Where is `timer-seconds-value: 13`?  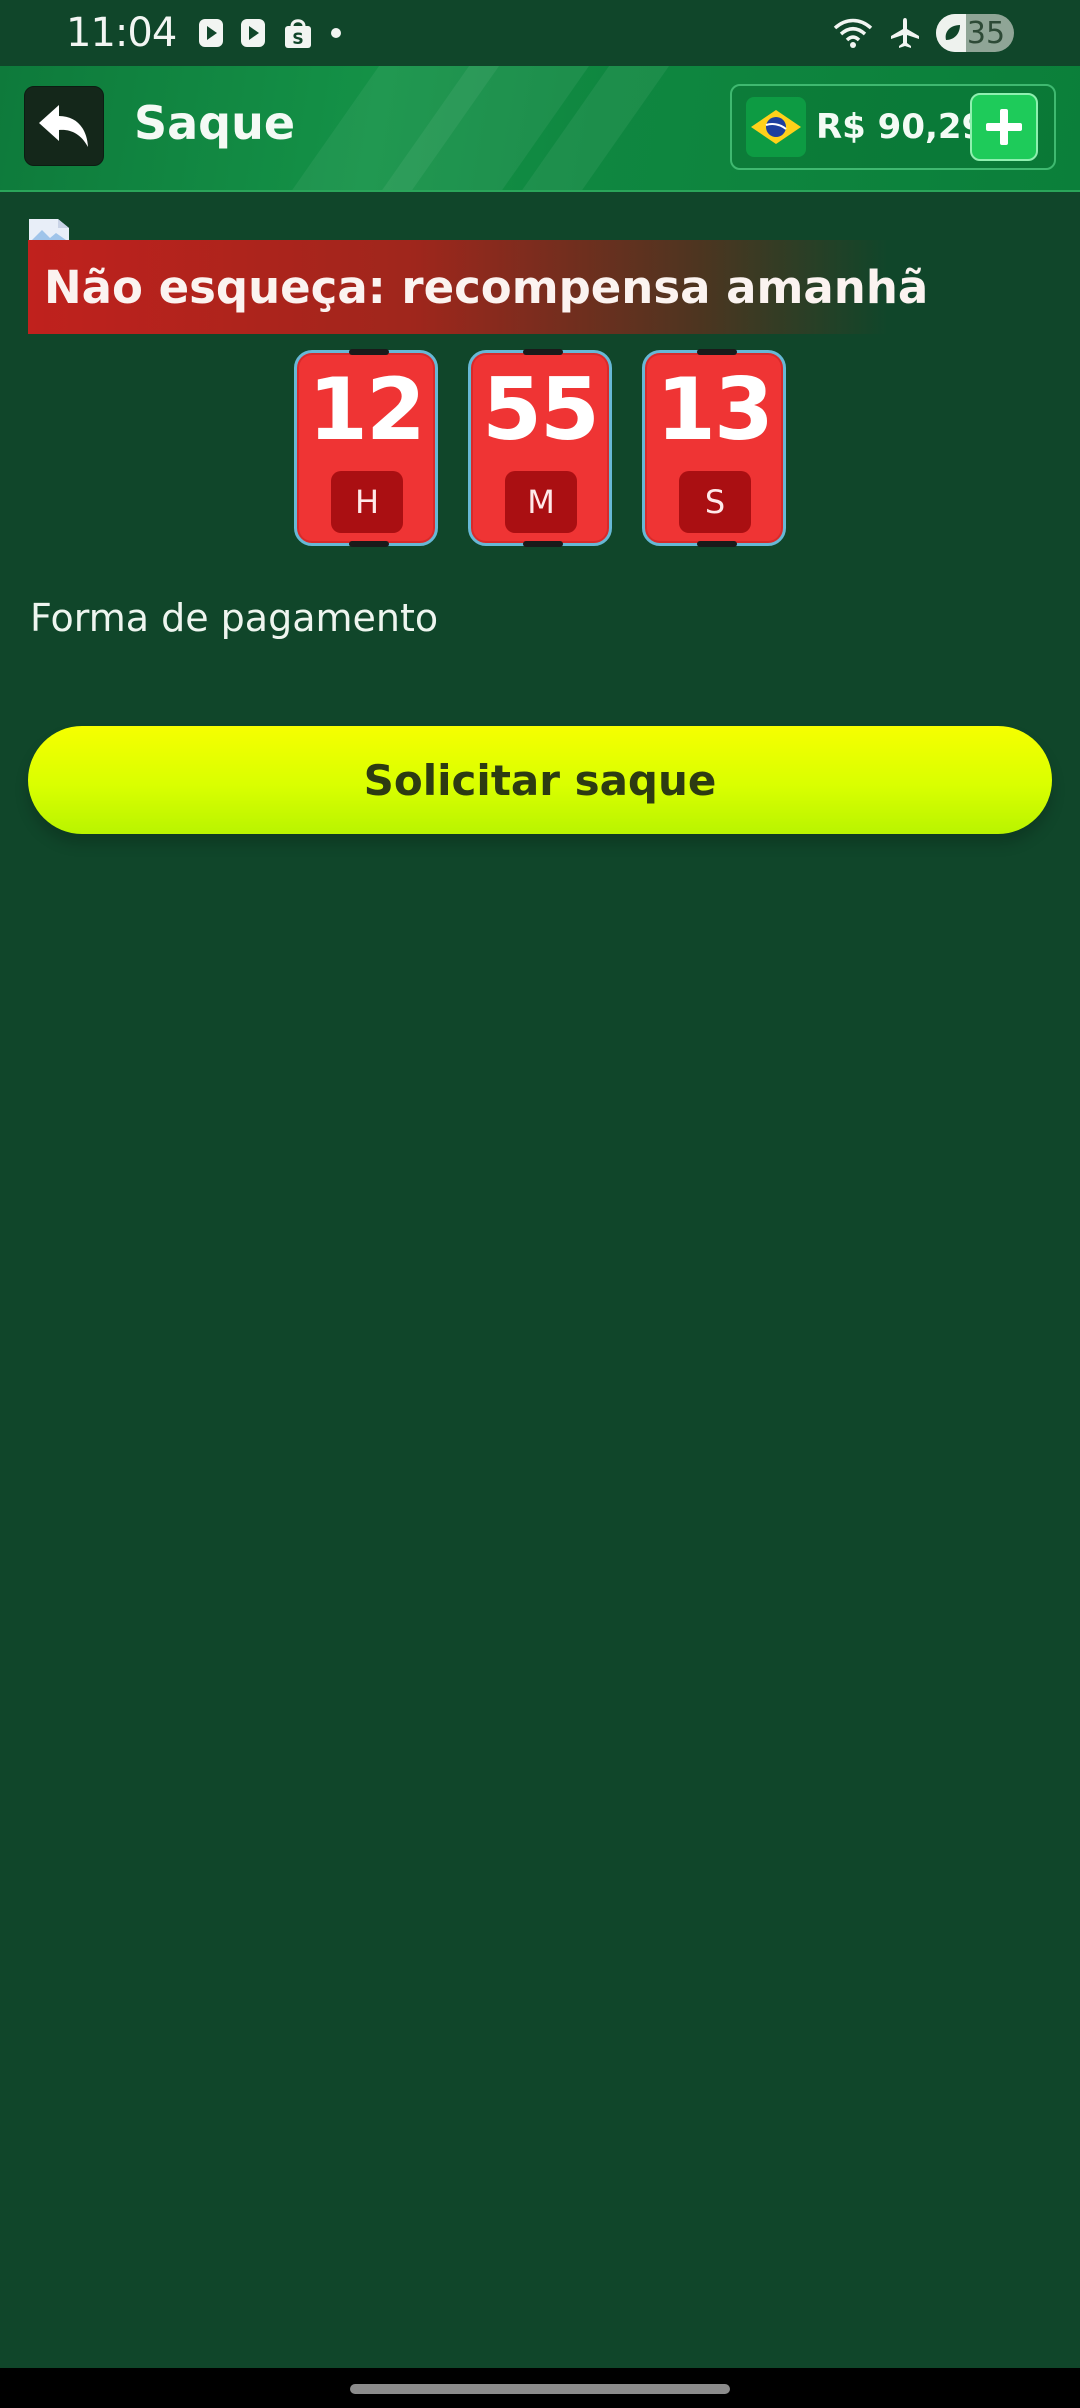 timer-seconds-value: 13 is located at coordinates (715, 410).